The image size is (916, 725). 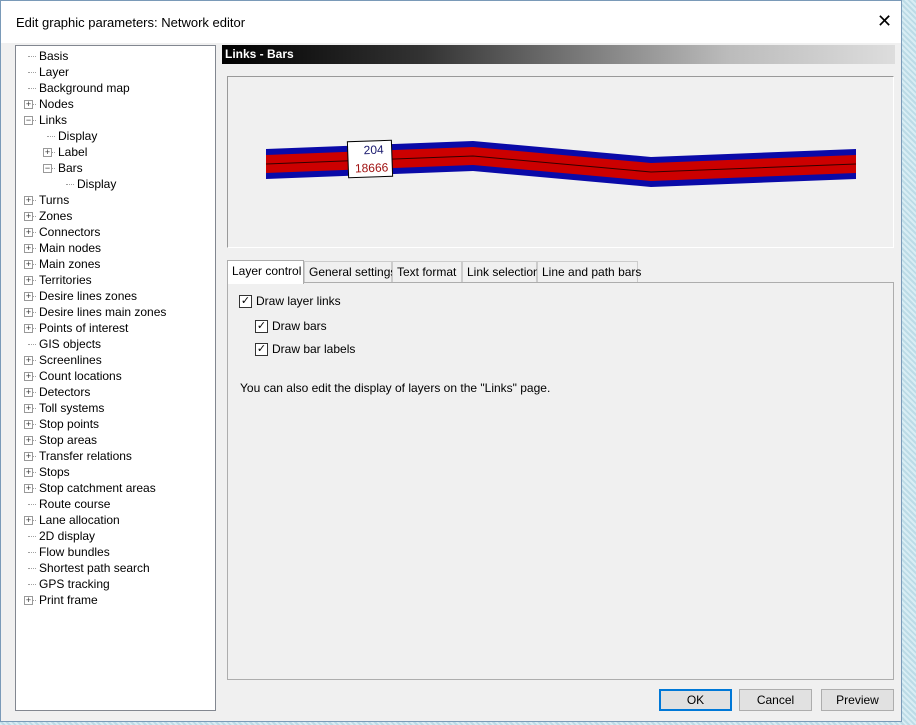 I want to click on tab-layer-control: Layer control, so click(x=265, y=272).